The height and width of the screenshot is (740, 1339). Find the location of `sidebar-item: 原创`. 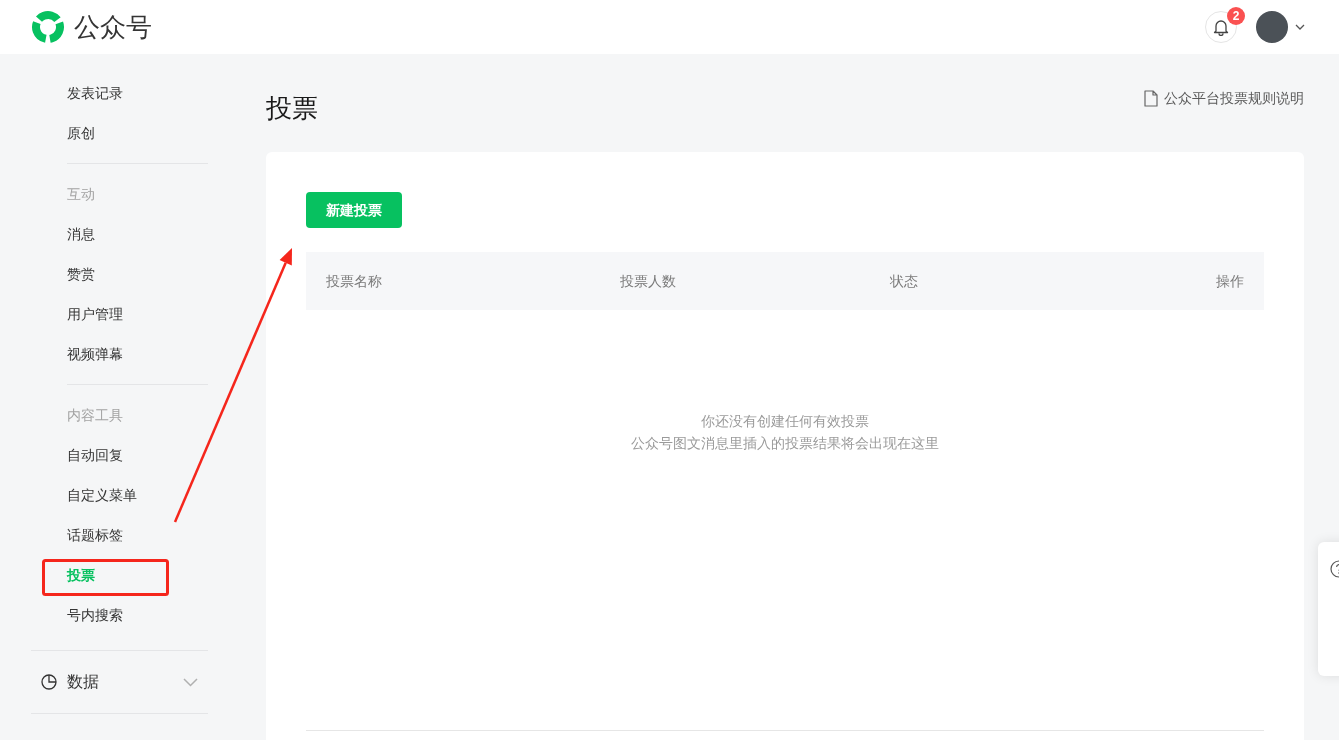

sidebar-item: 原创 is located at coordinates (81, 133).